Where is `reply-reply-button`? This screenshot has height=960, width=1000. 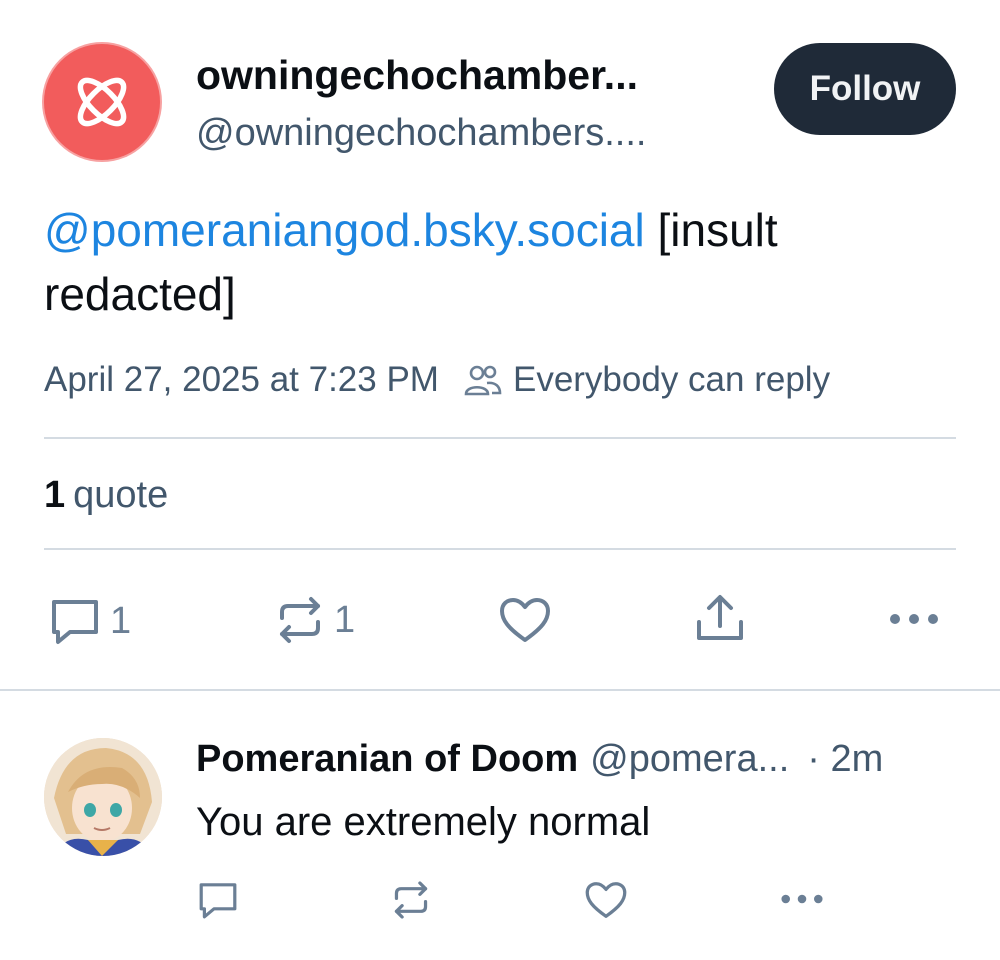 reply-reply-button is located at coordinates (218, 900).